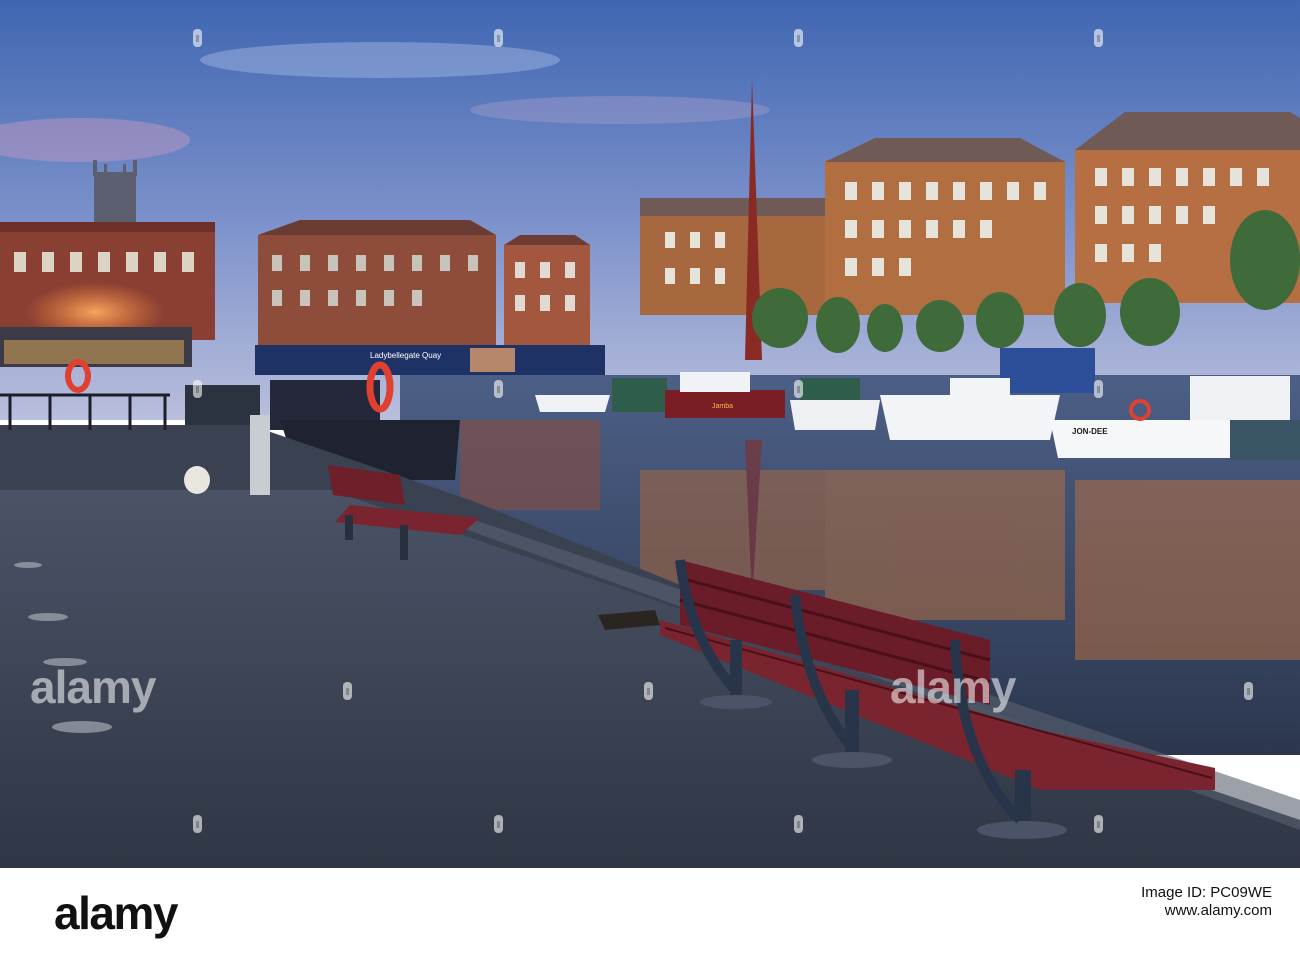 The image size is (1300, 957). I want to click on middle-warehouses, so click(424, 283).